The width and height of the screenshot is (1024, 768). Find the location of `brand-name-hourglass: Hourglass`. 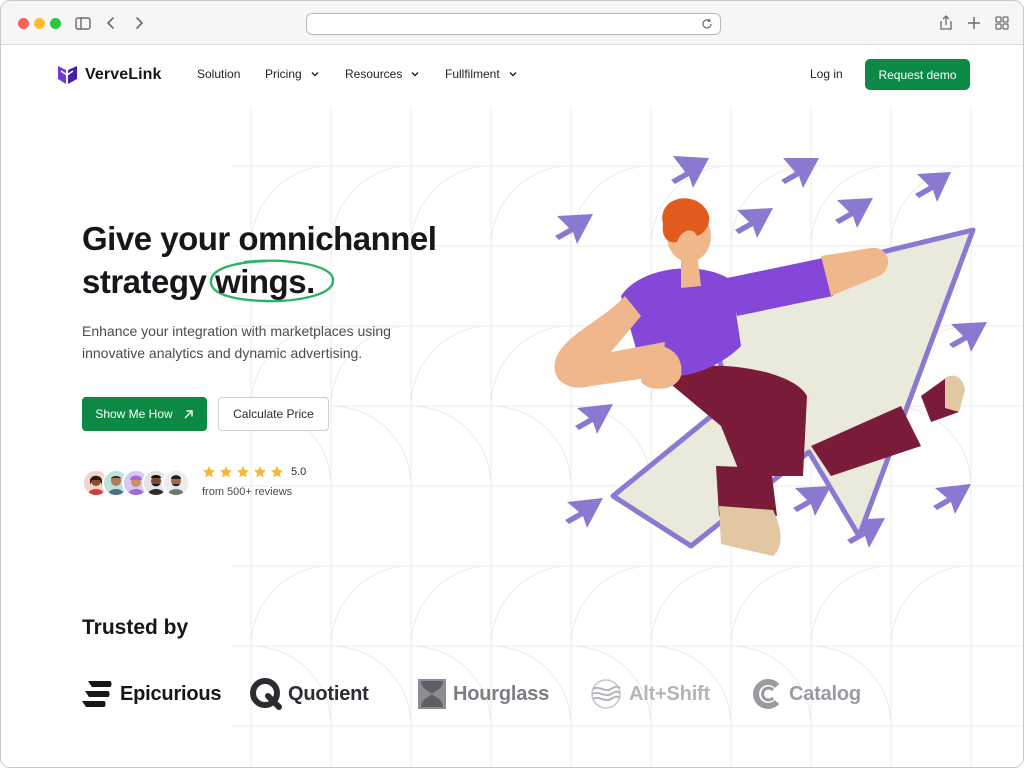

brand-name-hourglass: Hourglass is located at coordinates (501, 693).